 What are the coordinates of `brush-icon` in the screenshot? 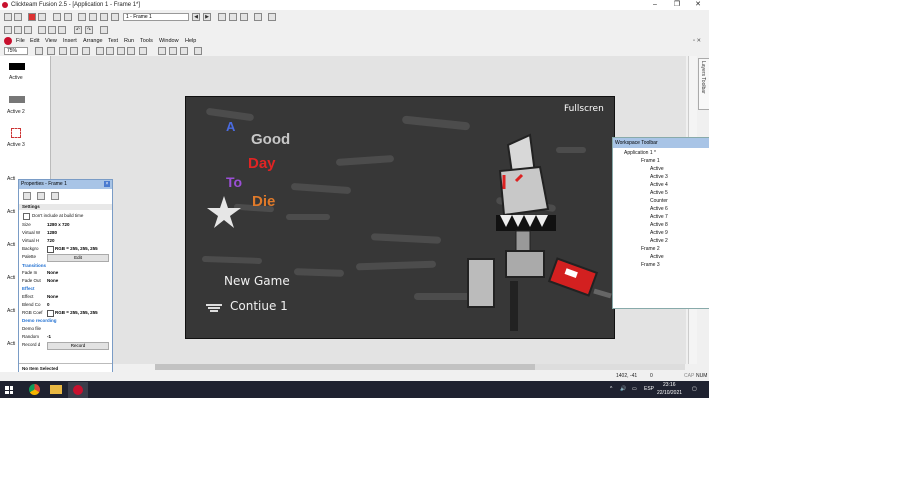 It's located at (100, 51).